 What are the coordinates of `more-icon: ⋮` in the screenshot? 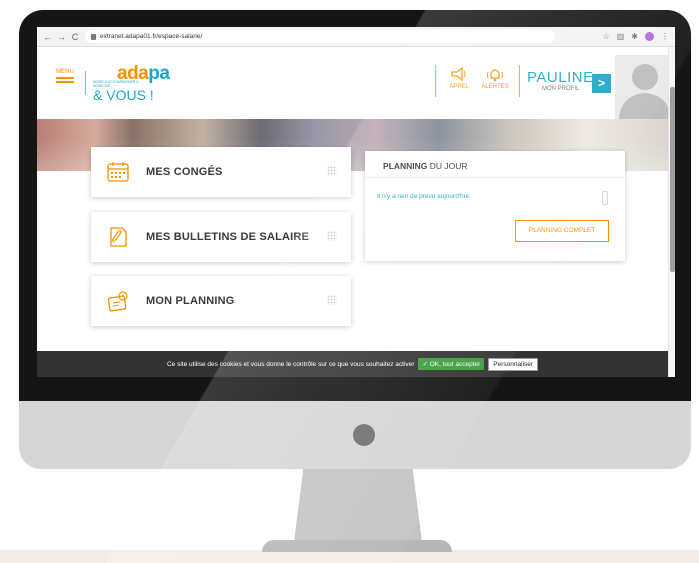 It's located at (665, 36).